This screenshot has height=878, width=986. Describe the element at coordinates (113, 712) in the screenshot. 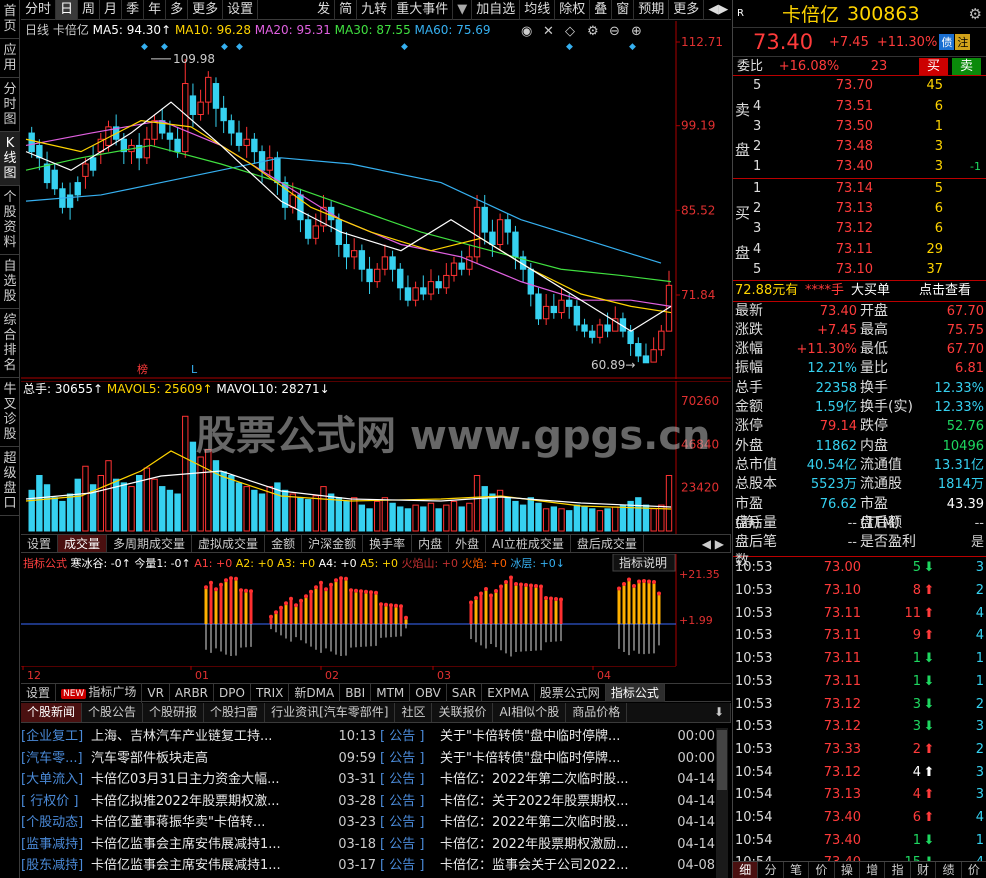

I see `news-tab: 个股公告` at that location.